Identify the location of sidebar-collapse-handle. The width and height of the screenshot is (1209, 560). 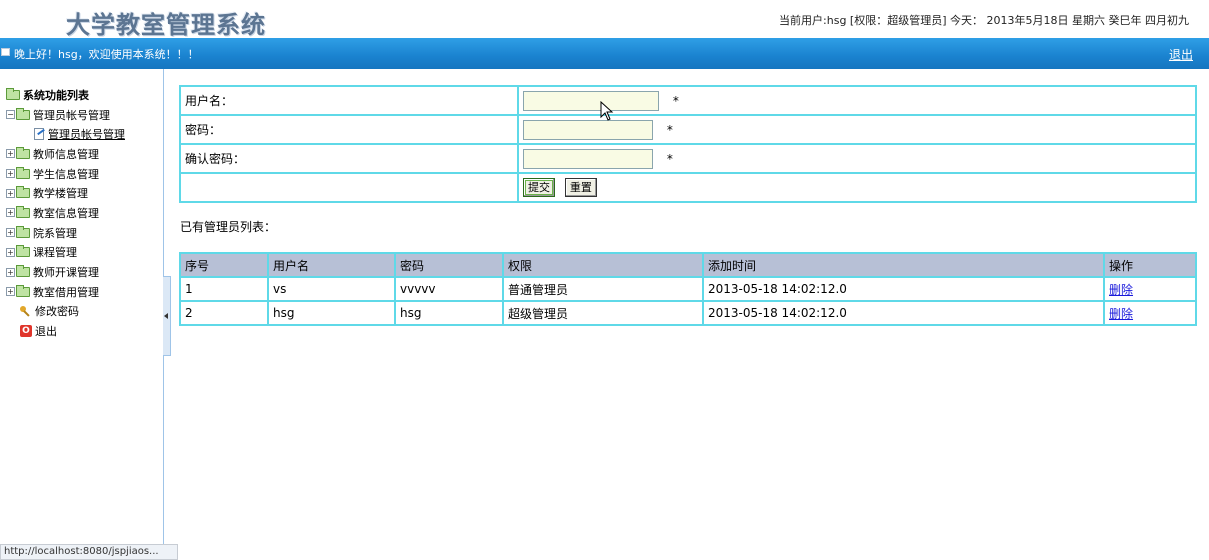
(167, 316).